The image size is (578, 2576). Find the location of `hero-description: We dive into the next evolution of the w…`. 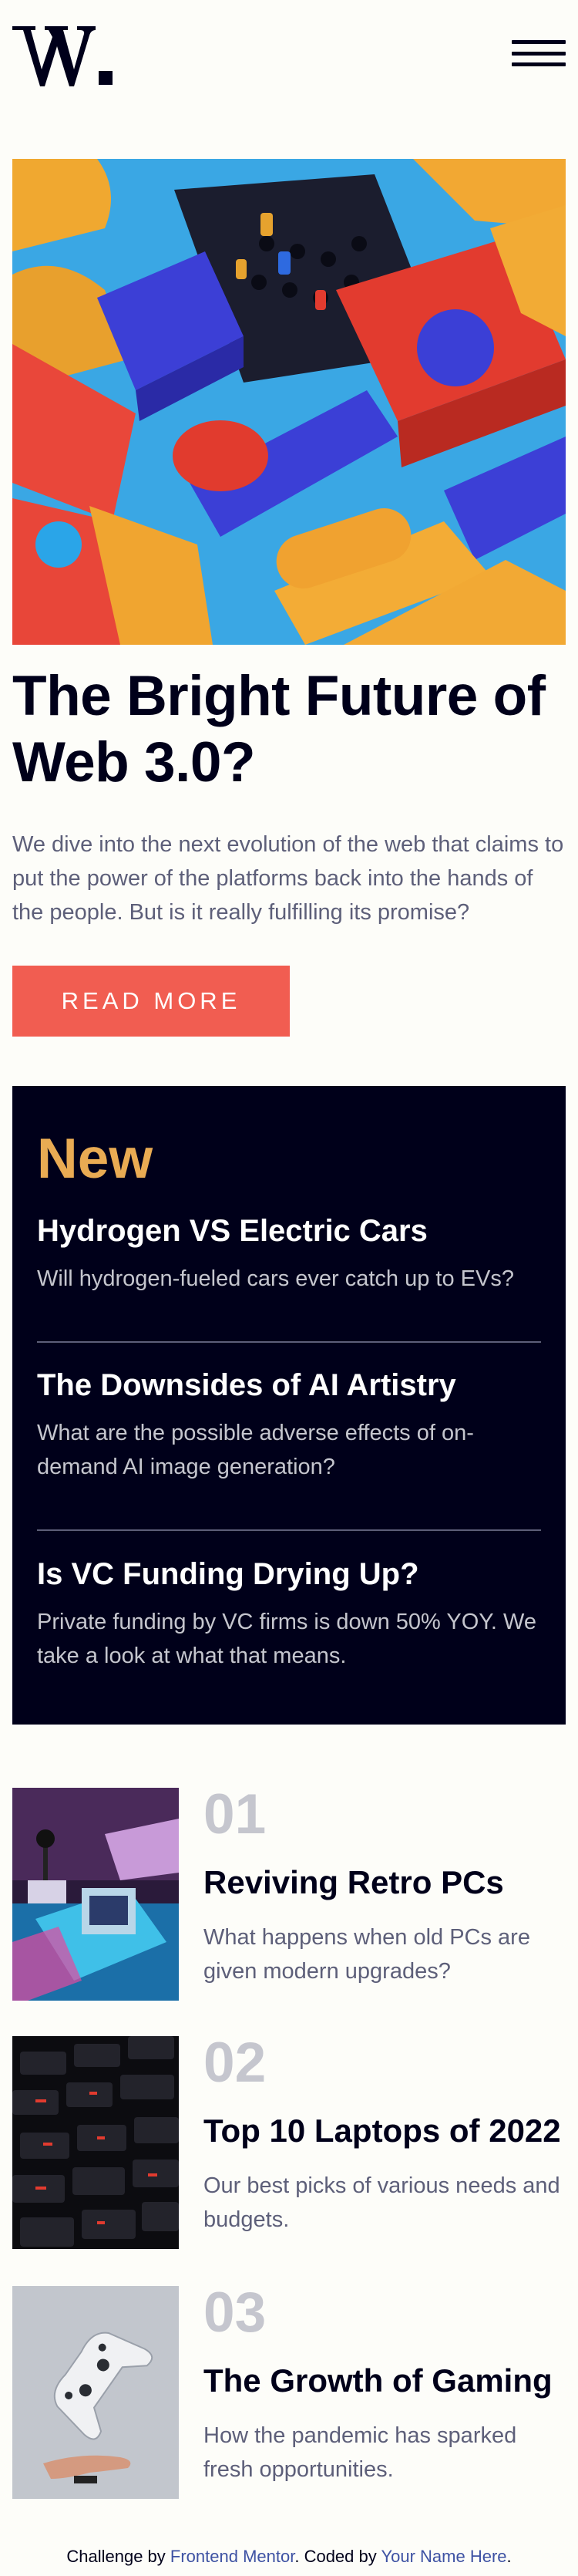

hero-description: We dive into the next evolution of the w… is located at coordinates (288, 878).